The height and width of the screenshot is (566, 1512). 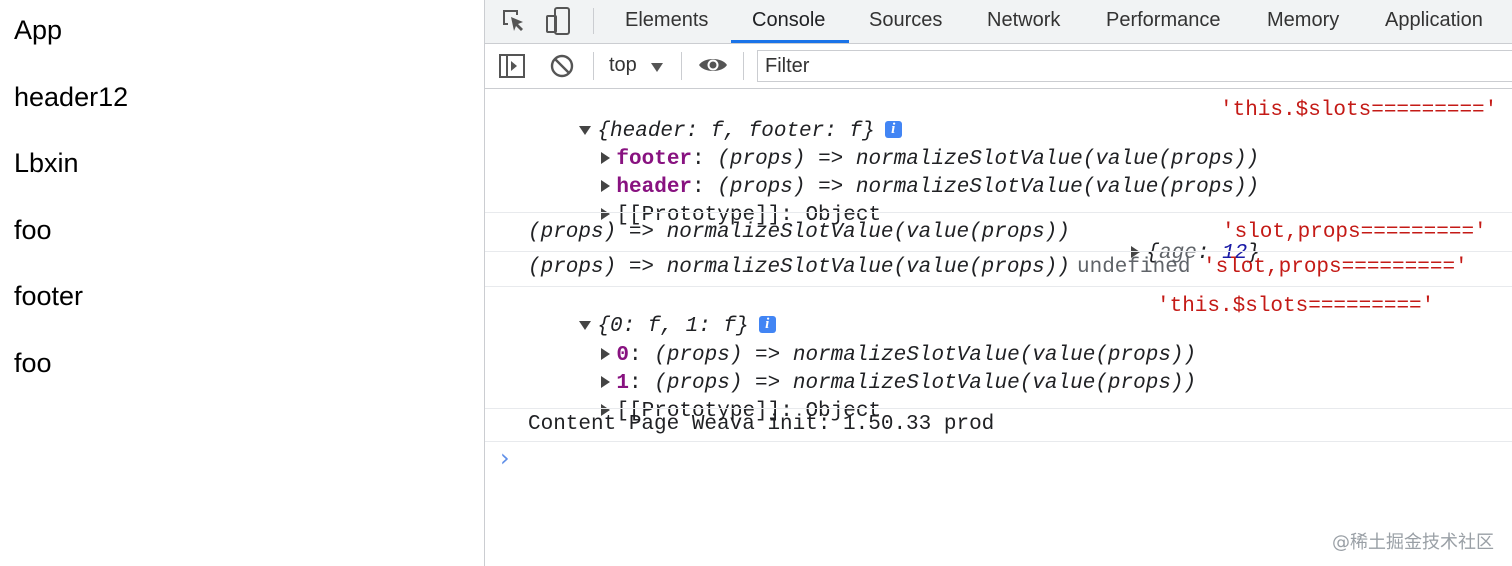 What do you see at coordinates (1434, 21) in the screenshot?
I see `tab-application: Application` at bounding box center [1434, 21].